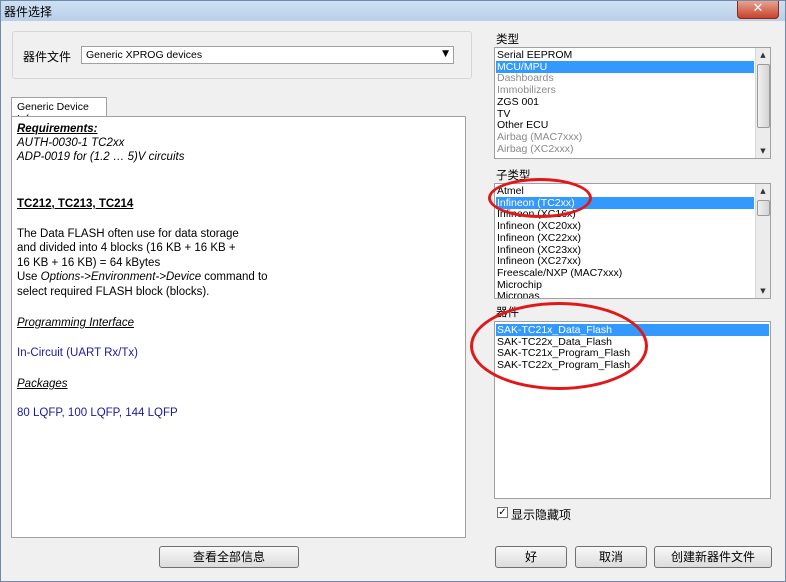 The height and width of the screenshot is (582, 786). I want to click on title-bar: 器件选择 ✕, so click(393, 11).